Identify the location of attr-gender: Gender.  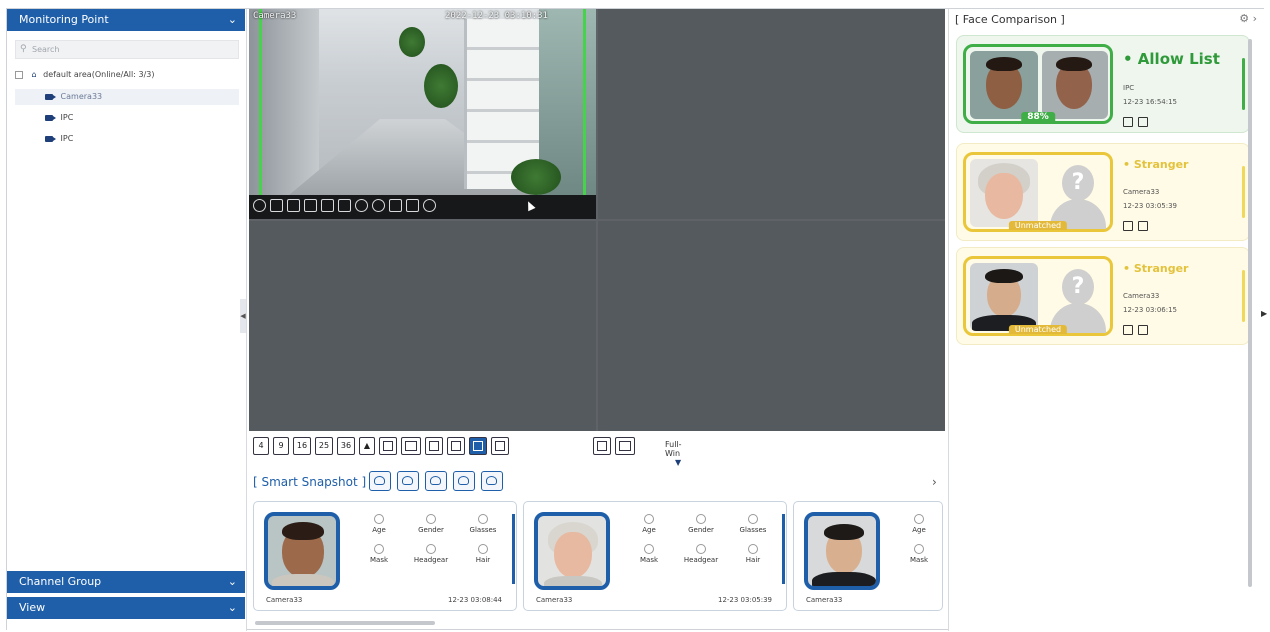
(701, 524).